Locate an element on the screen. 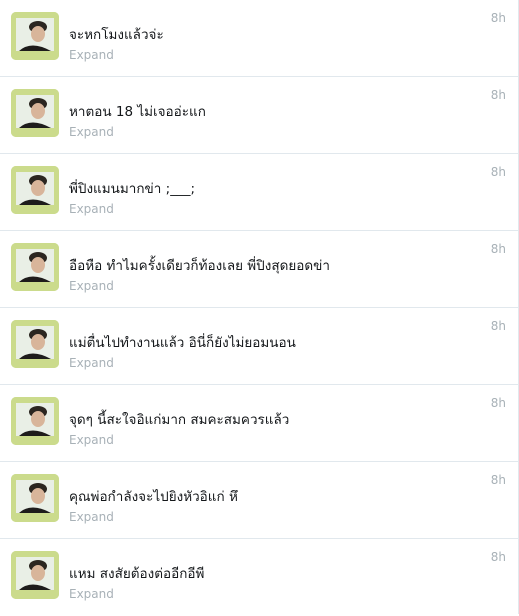  tweet-content: แหม สงสัยต้องต่ออีกอีพี Expand is located at coordinates (263, 583).